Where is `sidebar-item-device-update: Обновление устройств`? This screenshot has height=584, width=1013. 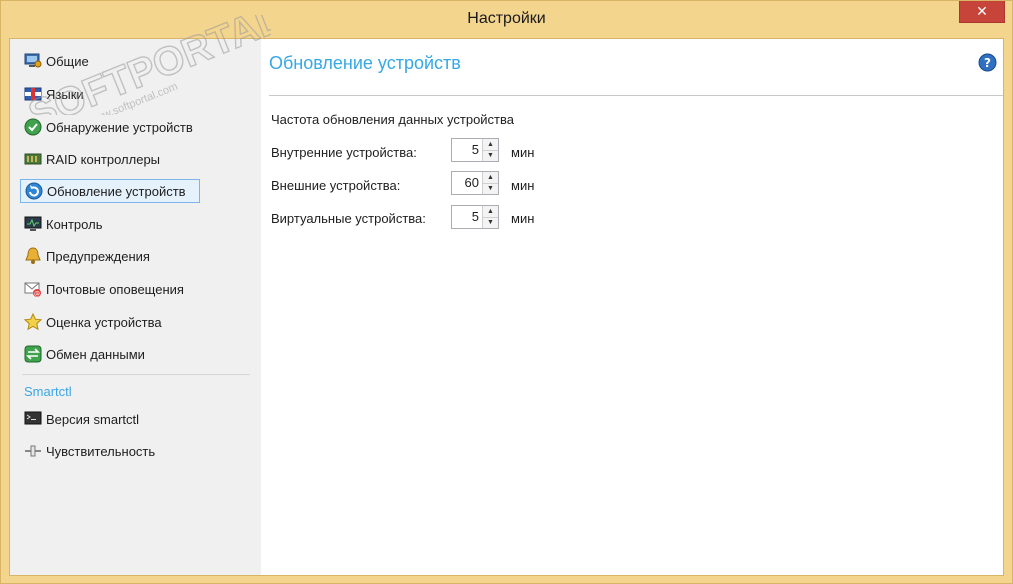
sidebar-item-device-update: Обновление устройств is located at coordinates (110, 191).